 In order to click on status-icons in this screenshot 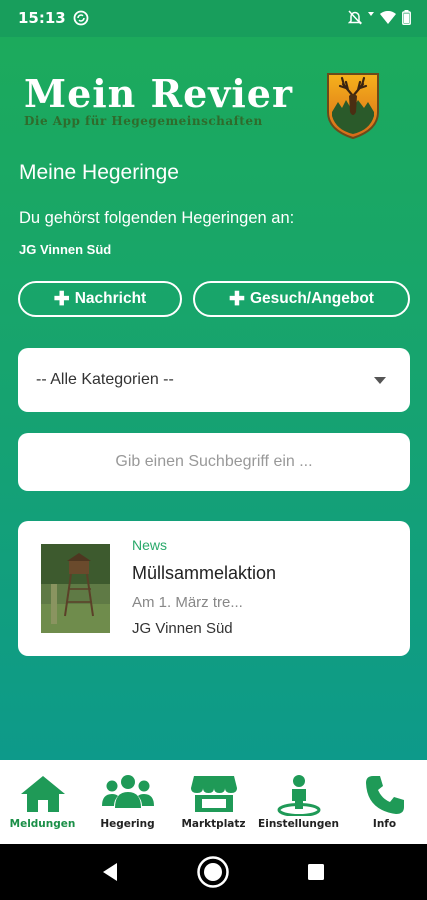, I will do `click(379, 17)`.